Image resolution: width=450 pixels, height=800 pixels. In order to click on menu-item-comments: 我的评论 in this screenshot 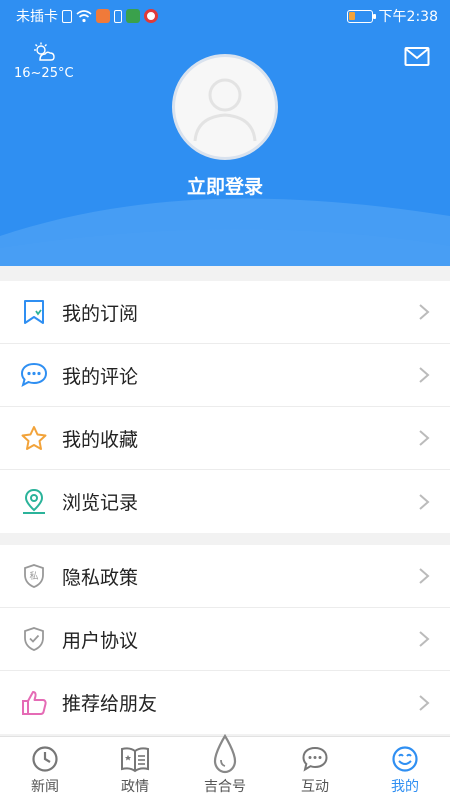, I will do `click(225, 375)`.